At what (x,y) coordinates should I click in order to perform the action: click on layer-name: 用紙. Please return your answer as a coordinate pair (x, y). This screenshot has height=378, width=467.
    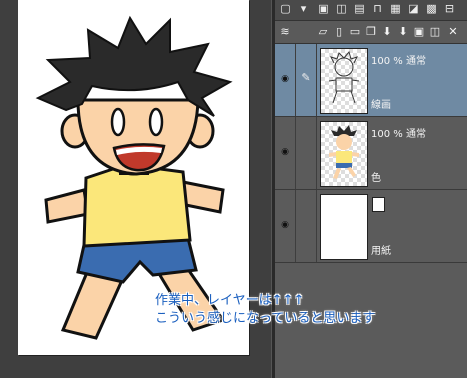
    Looking at the image, I should click on (381, 251).